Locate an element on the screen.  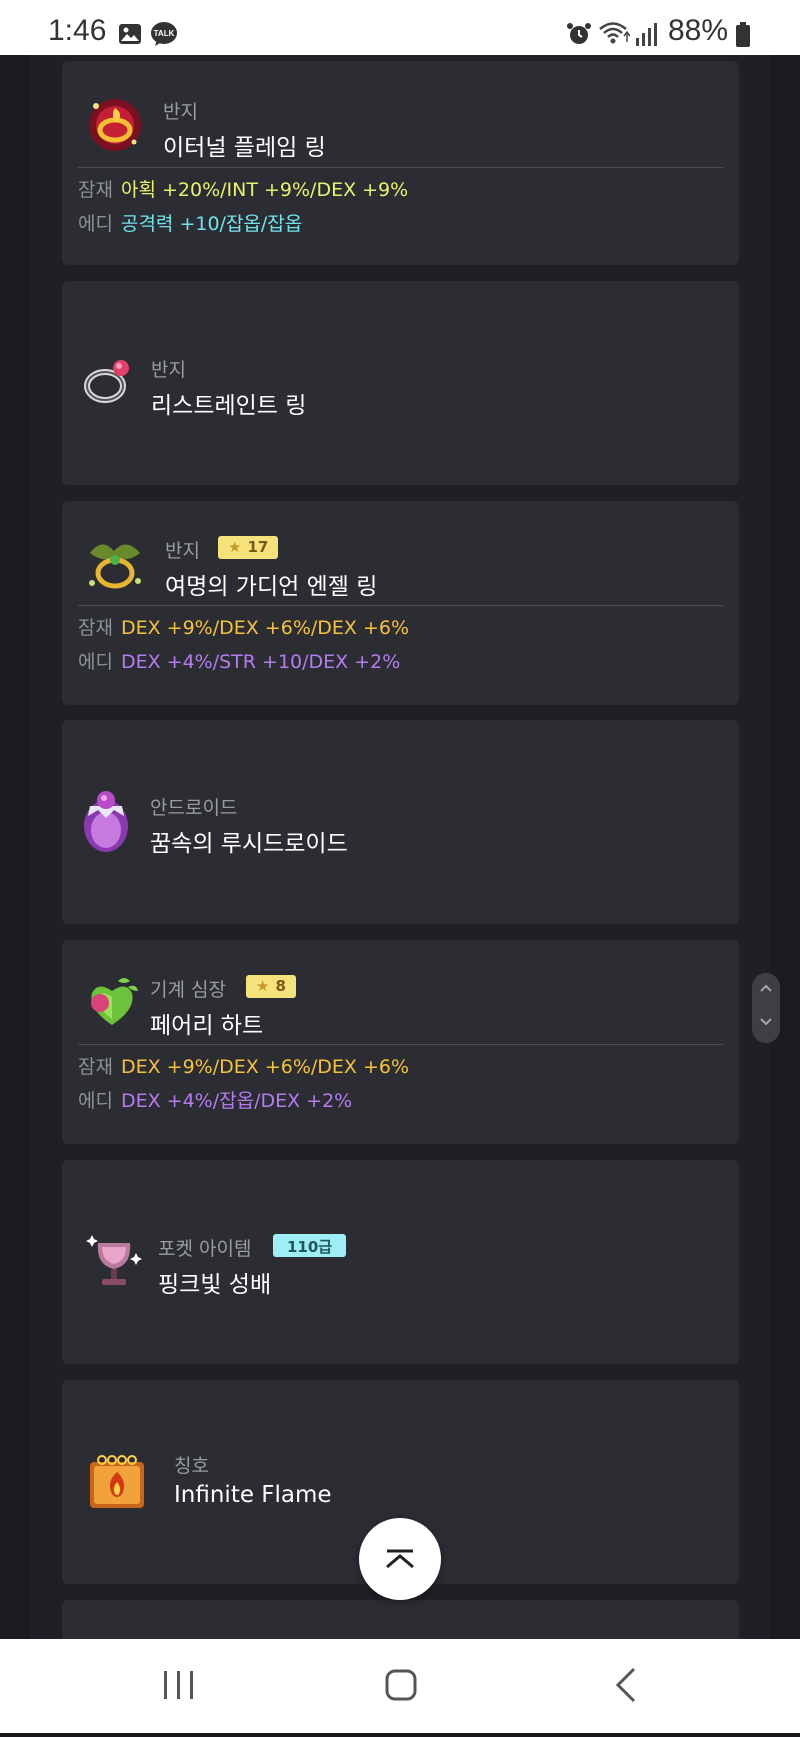
recent-apps-button is located at coordinates (178, 1686).